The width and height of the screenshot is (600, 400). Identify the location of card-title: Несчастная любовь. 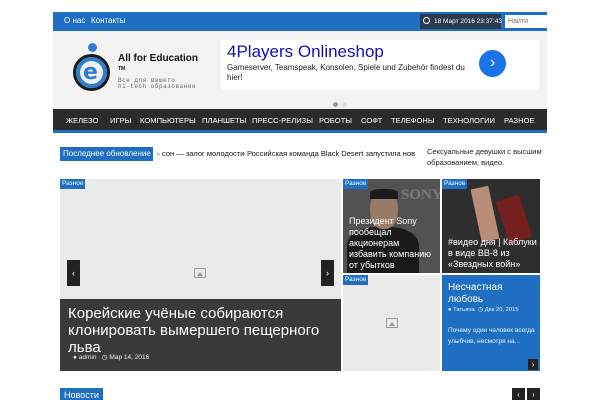
(494, 294).